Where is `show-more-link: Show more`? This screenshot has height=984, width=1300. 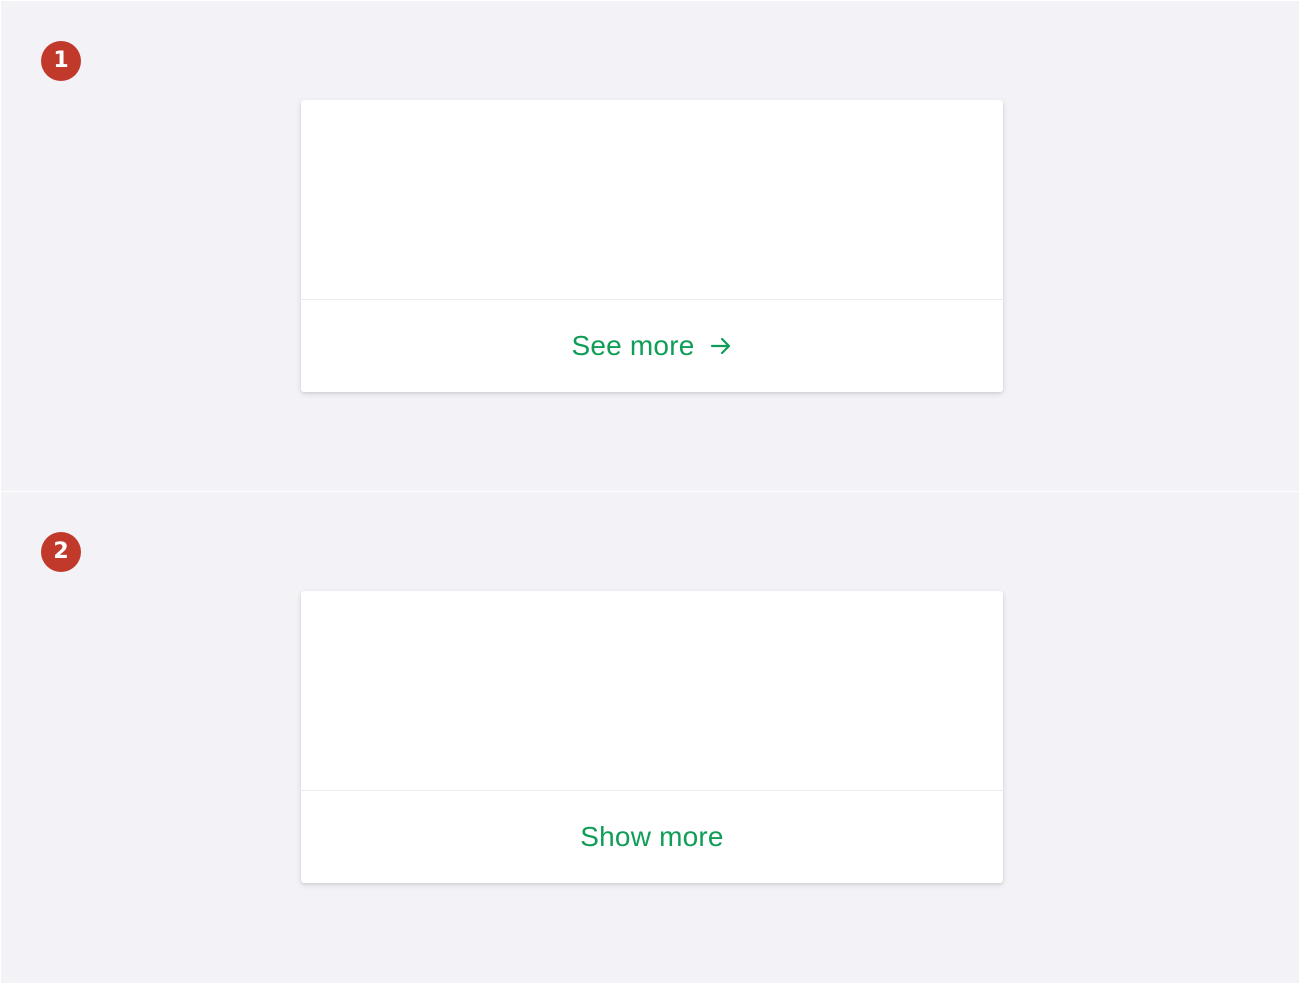
show-more-link: Show more is located at coordinates (651, 837).